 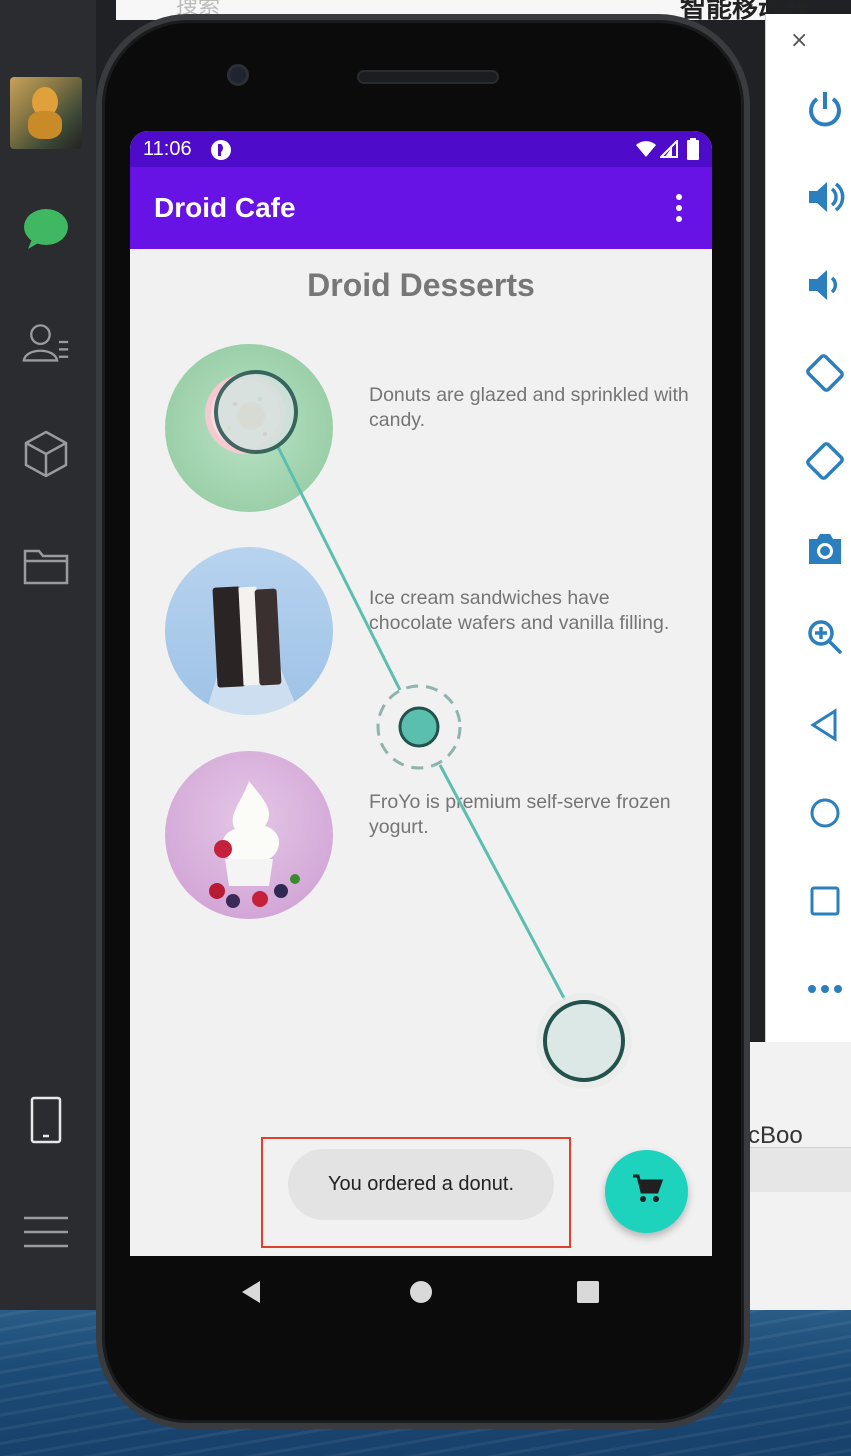 I want to click on rotate-right-icon, so click(x=825, y=461).